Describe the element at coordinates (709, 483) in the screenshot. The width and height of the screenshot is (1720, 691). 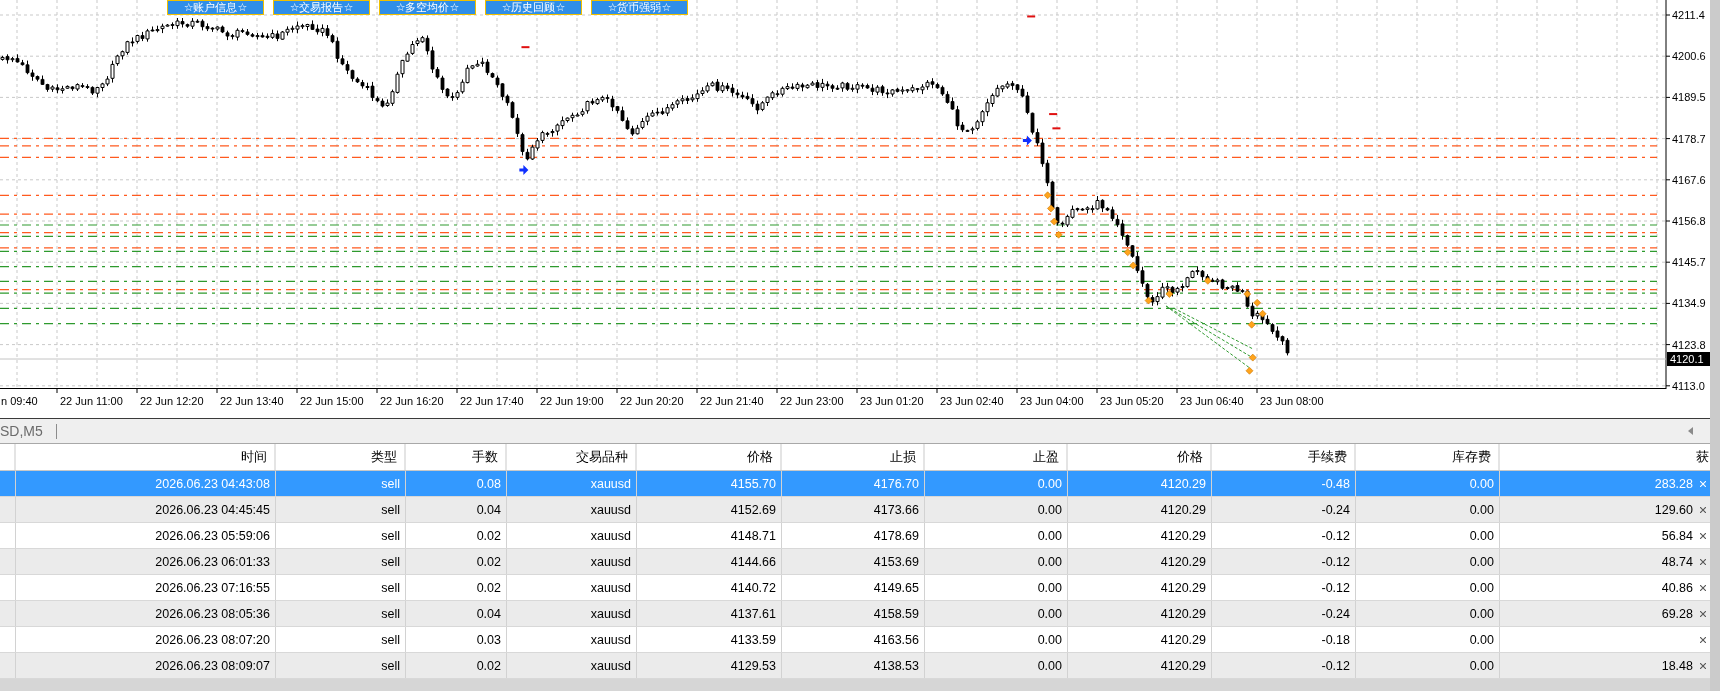
I see `table-cell: 4155.70` at that location.